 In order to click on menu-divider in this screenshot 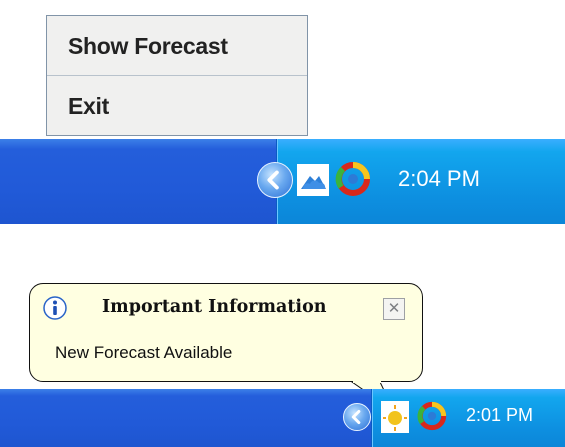, I will do `click(177, 75)`.